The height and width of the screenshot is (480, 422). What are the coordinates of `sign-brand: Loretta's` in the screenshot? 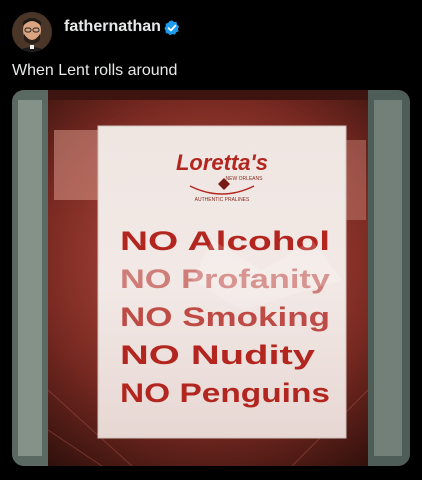 It's located at (222, 162).